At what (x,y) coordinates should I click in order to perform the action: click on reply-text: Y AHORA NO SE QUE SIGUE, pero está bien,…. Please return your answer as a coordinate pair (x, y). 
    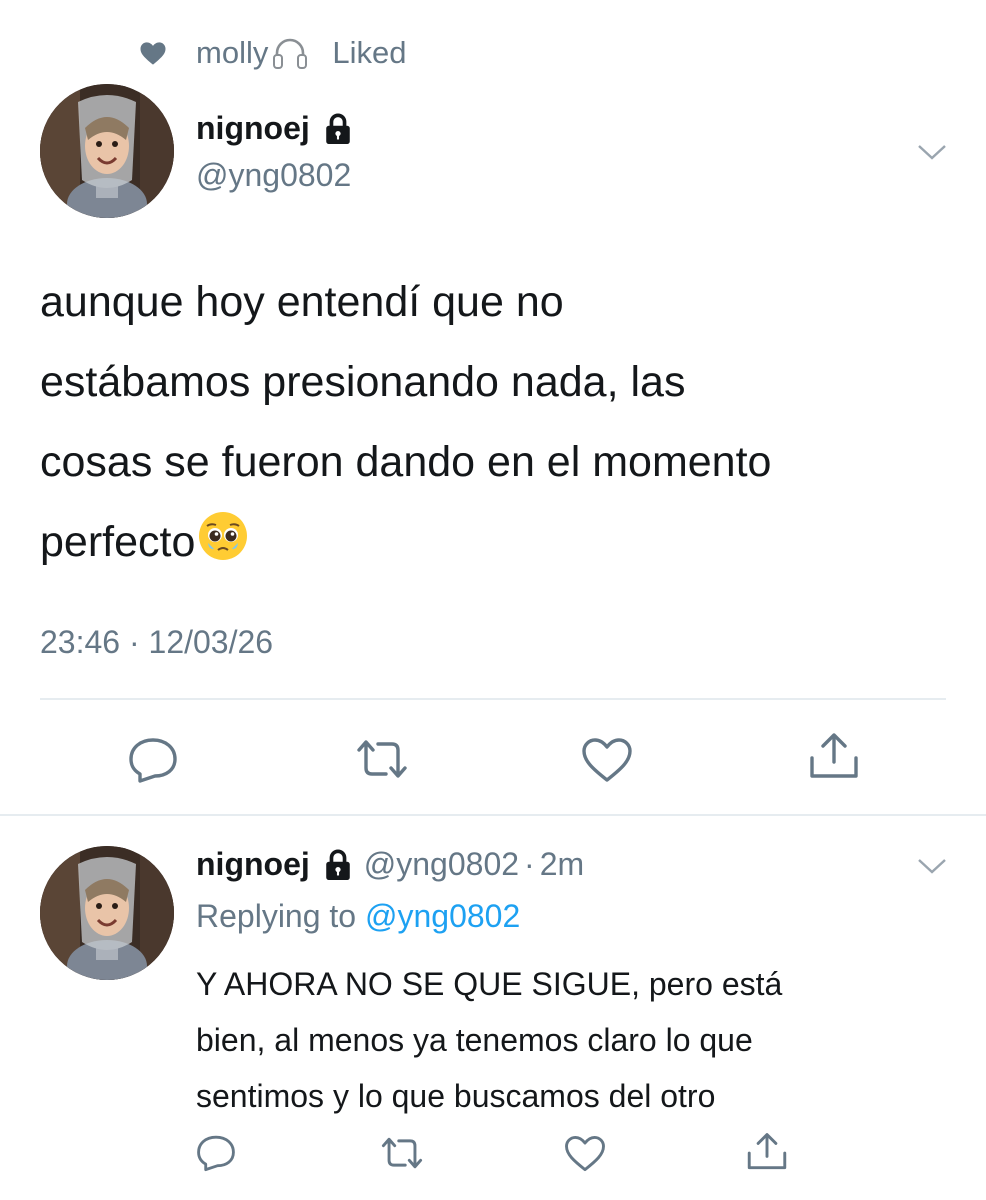
    Looking at the image, I should click on (576, 1040).